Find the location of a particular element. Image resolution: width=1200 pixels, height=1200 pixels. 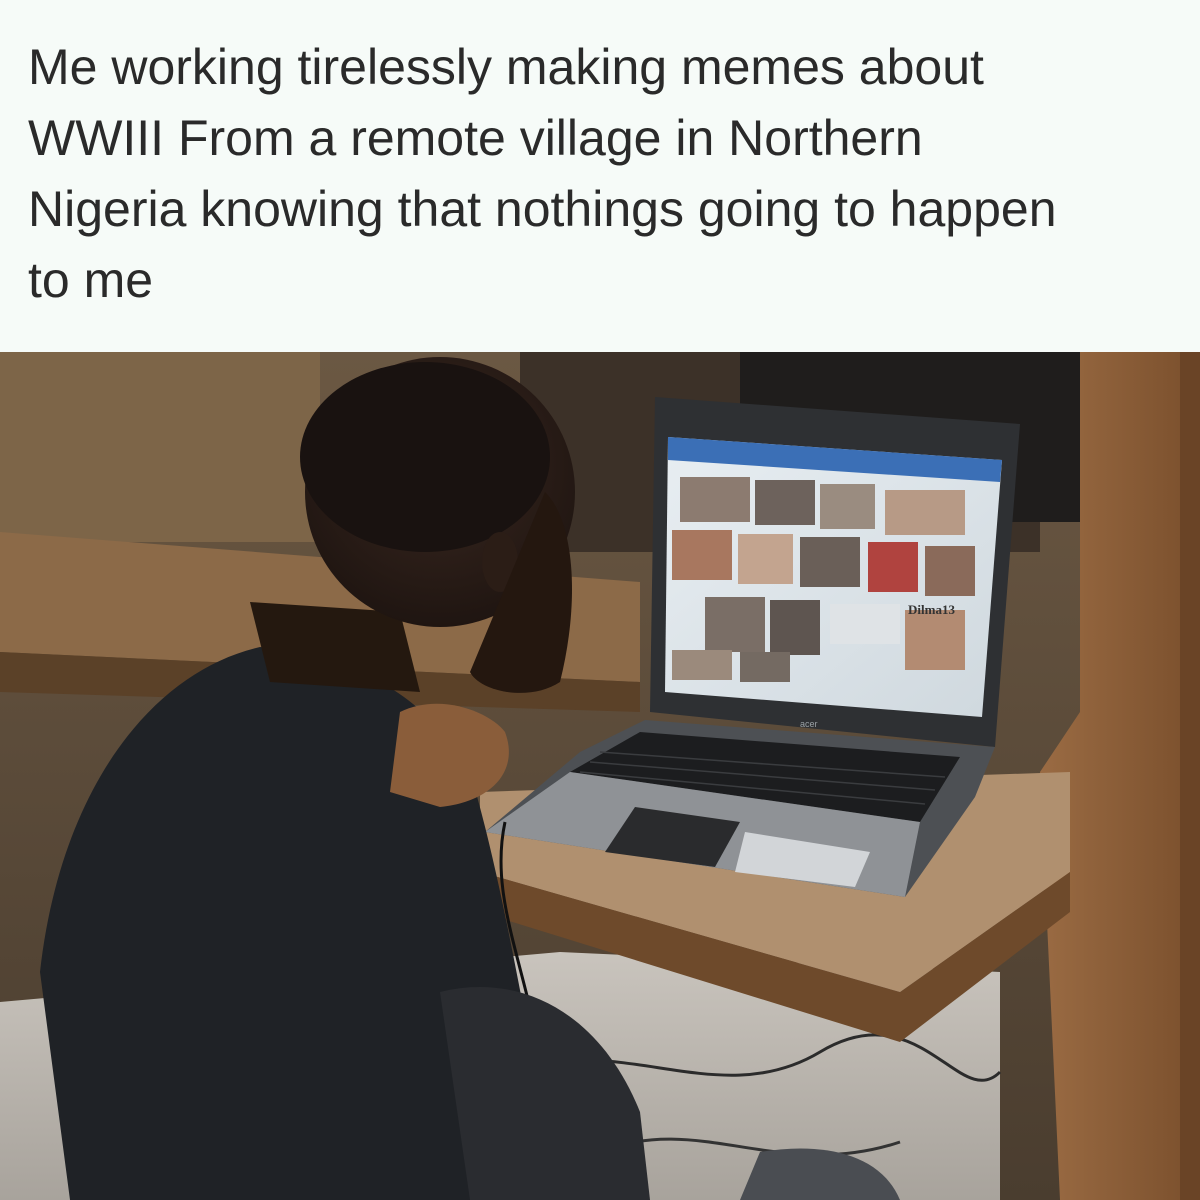

laptop-brand-logo: acer is located at coordinates (809, 724).